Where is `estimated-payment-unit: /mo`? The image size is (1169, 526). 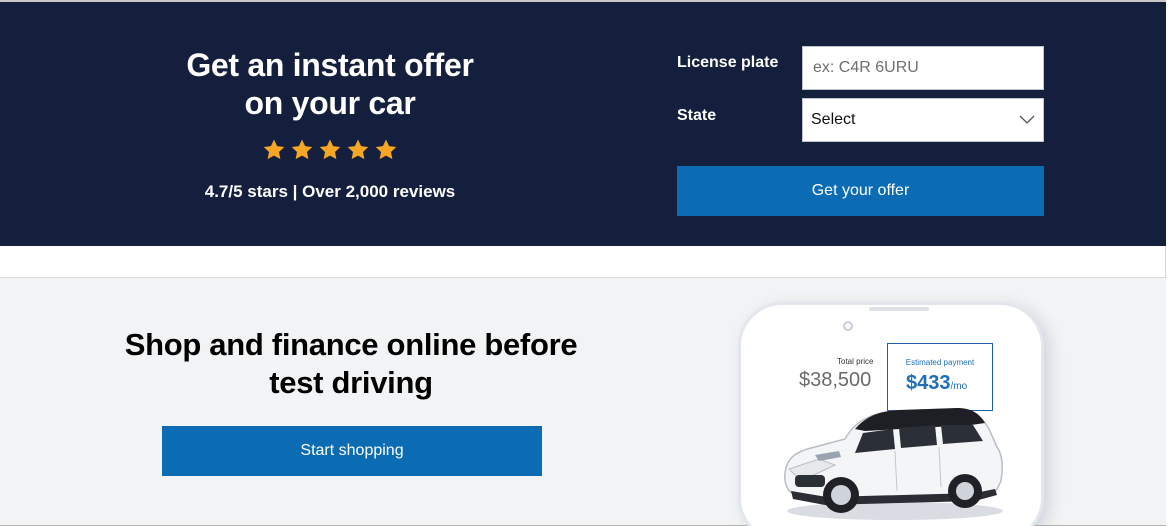
estimated-payment-unit: /mo is located at coordinates (959, 386).